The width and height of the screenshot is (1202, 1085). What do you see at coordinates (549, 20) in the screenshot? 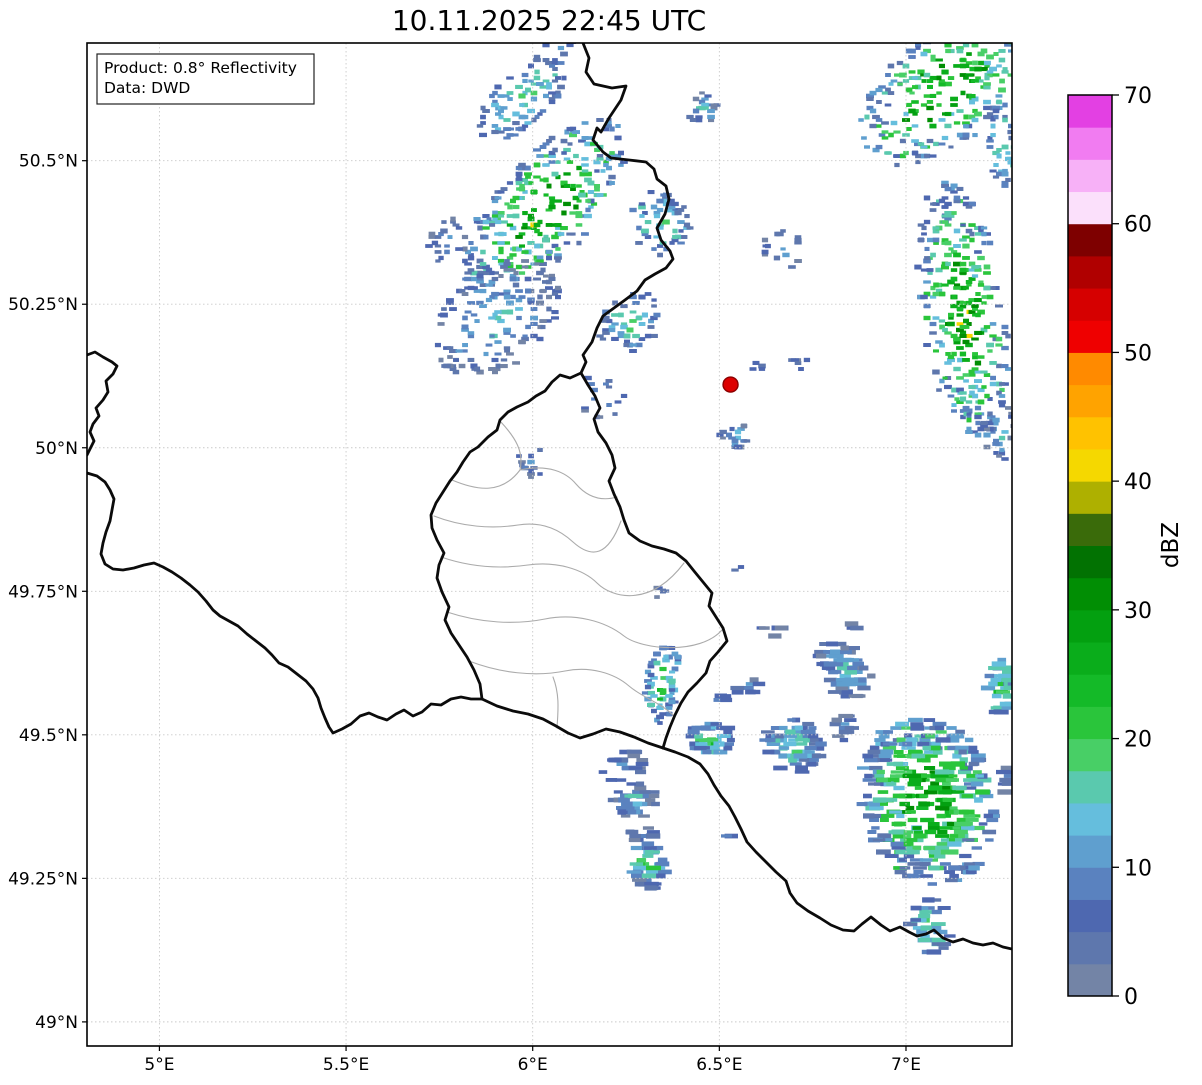
I see `map-title: 10.11.2025 22:45 UTC` at bounding box center [549, 20].